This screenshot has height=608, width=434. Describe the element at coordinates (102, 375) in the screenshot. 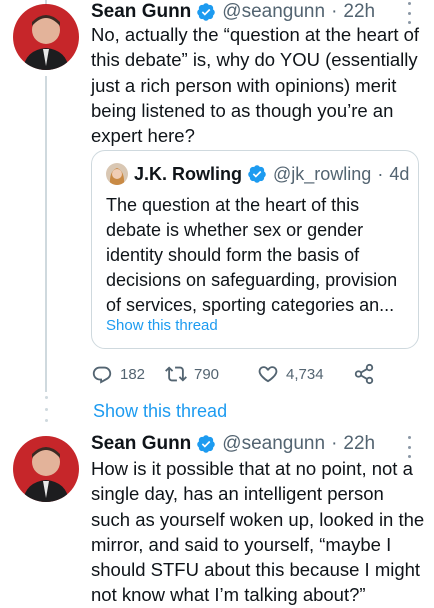

I see `reply-icon` at that location.